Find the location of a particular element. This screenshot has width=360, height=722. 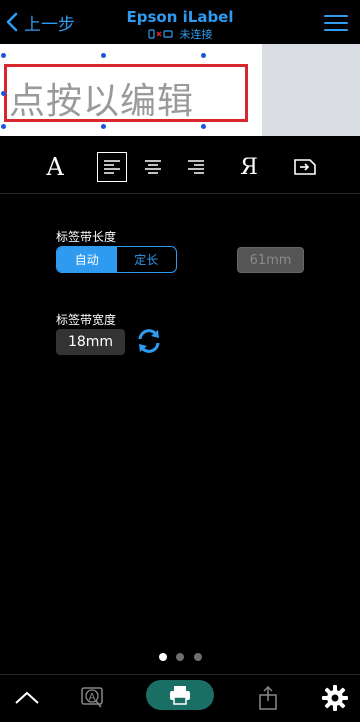

align-left-button is located at coordinates (112, 167).